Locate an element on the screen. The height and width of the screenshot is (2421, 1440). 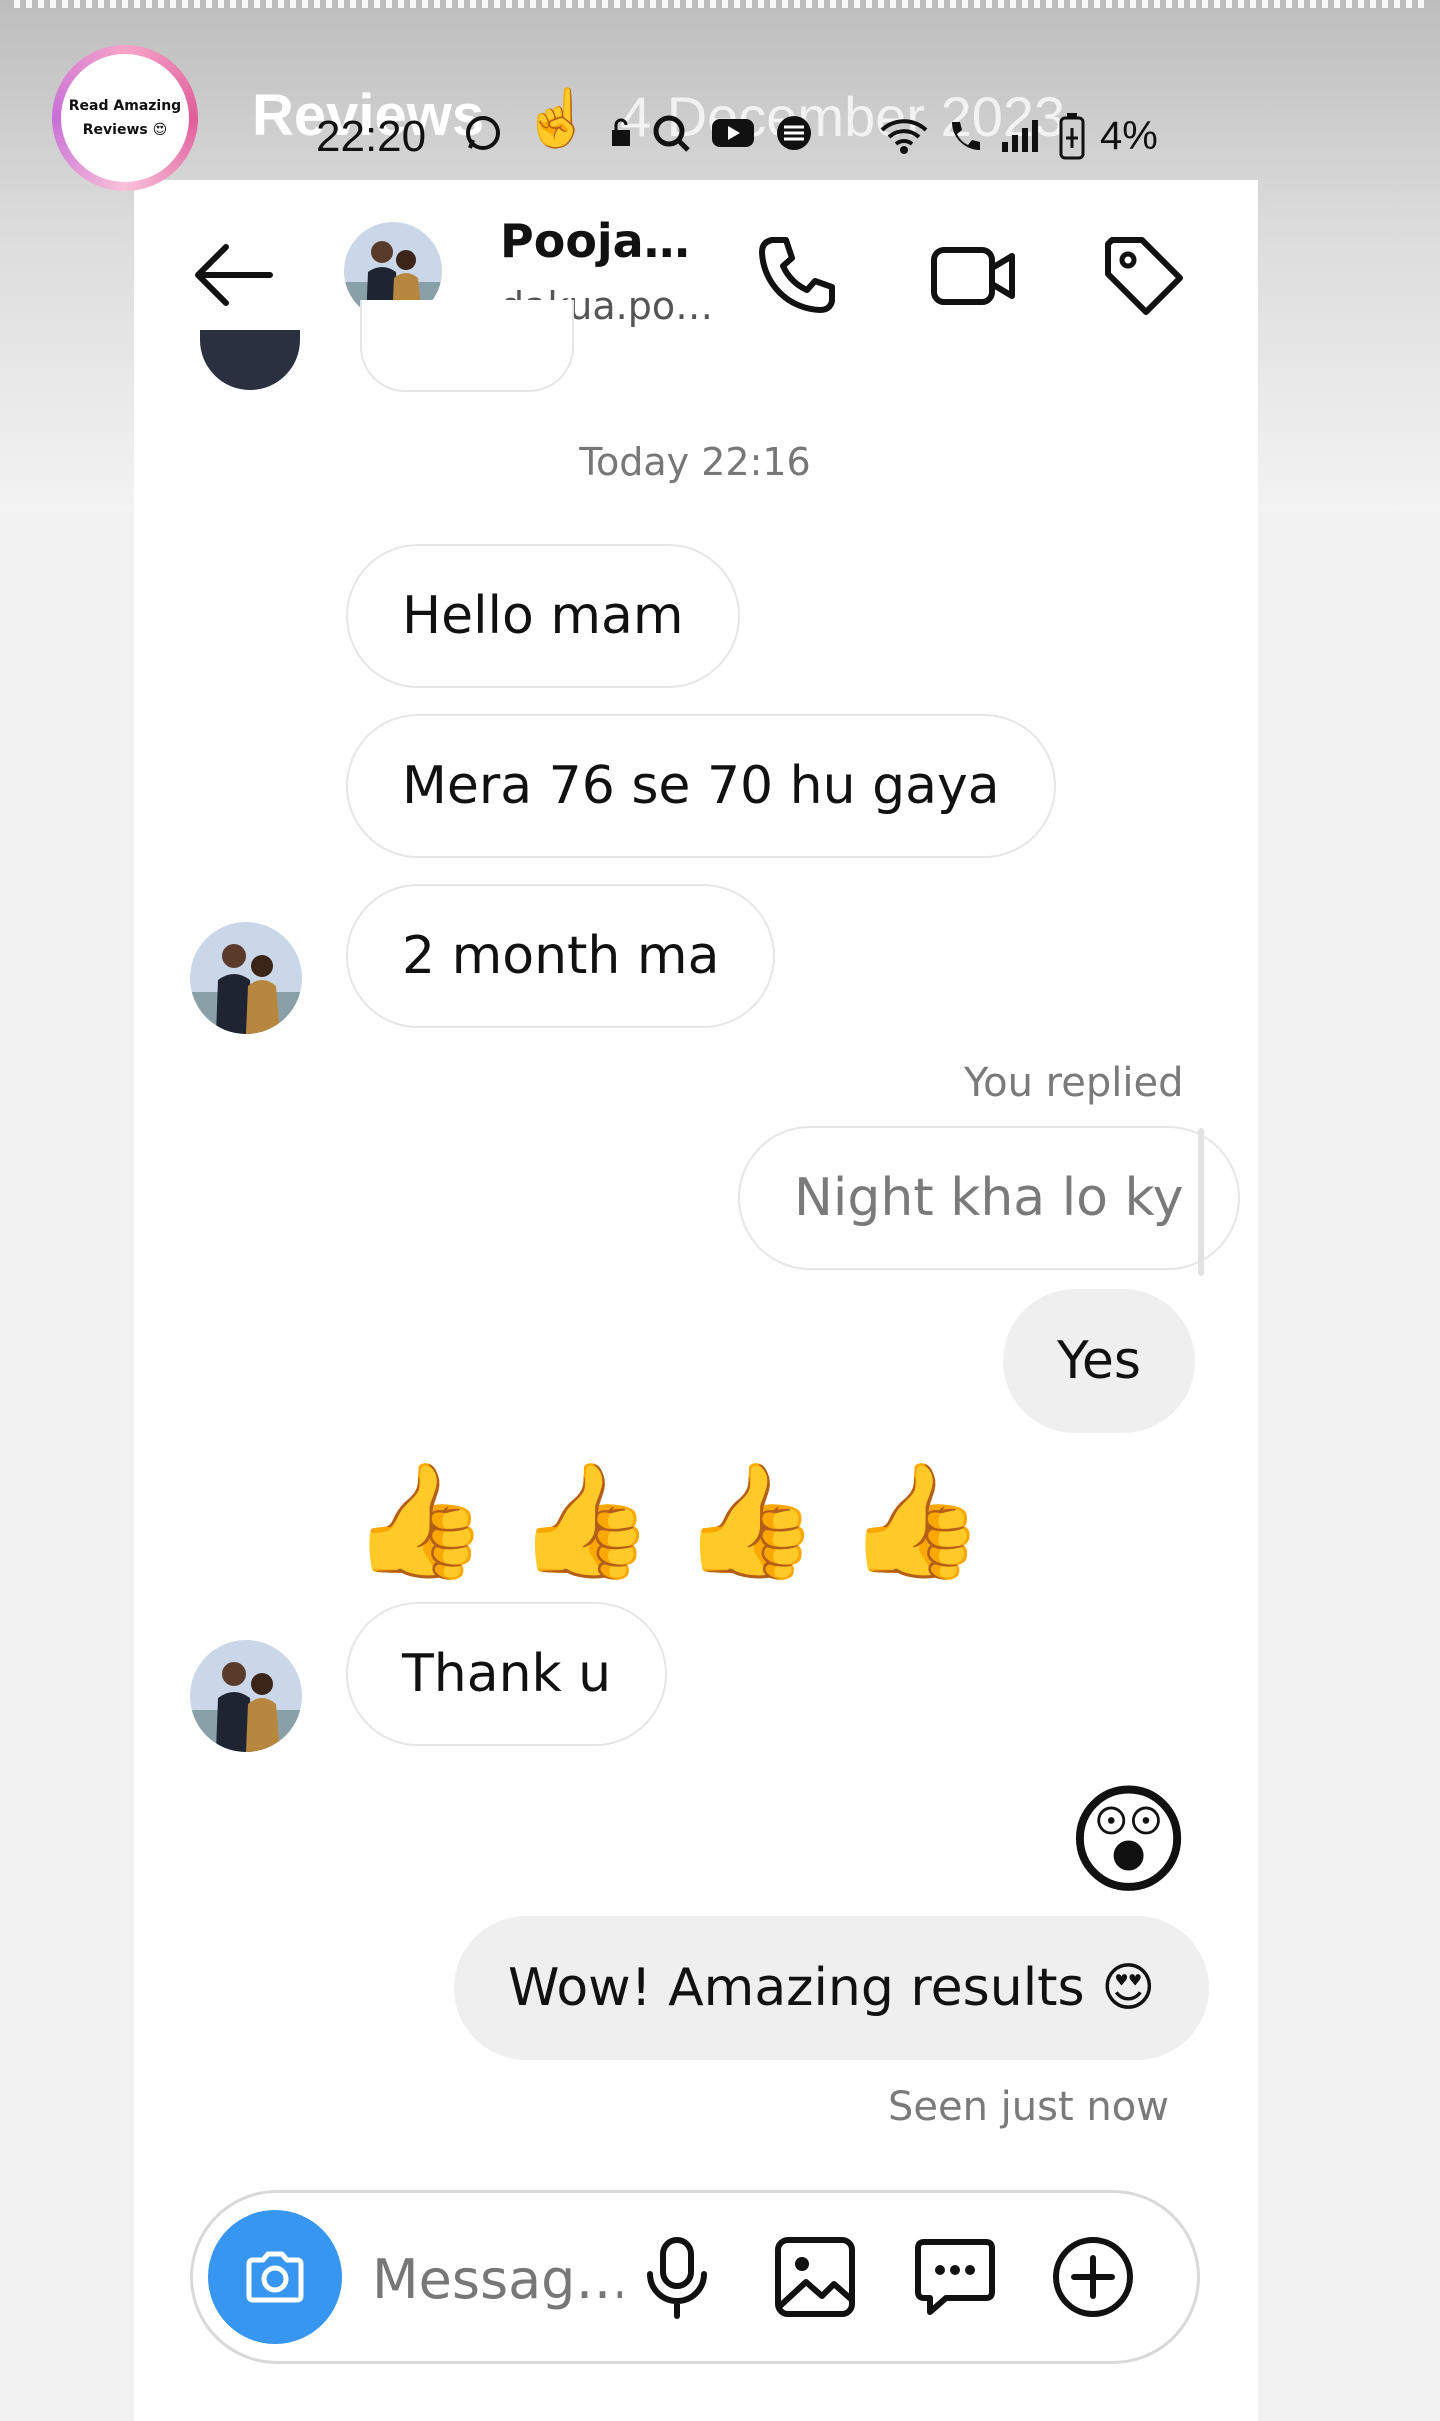
search-icon is located at coordinates (671, 133).